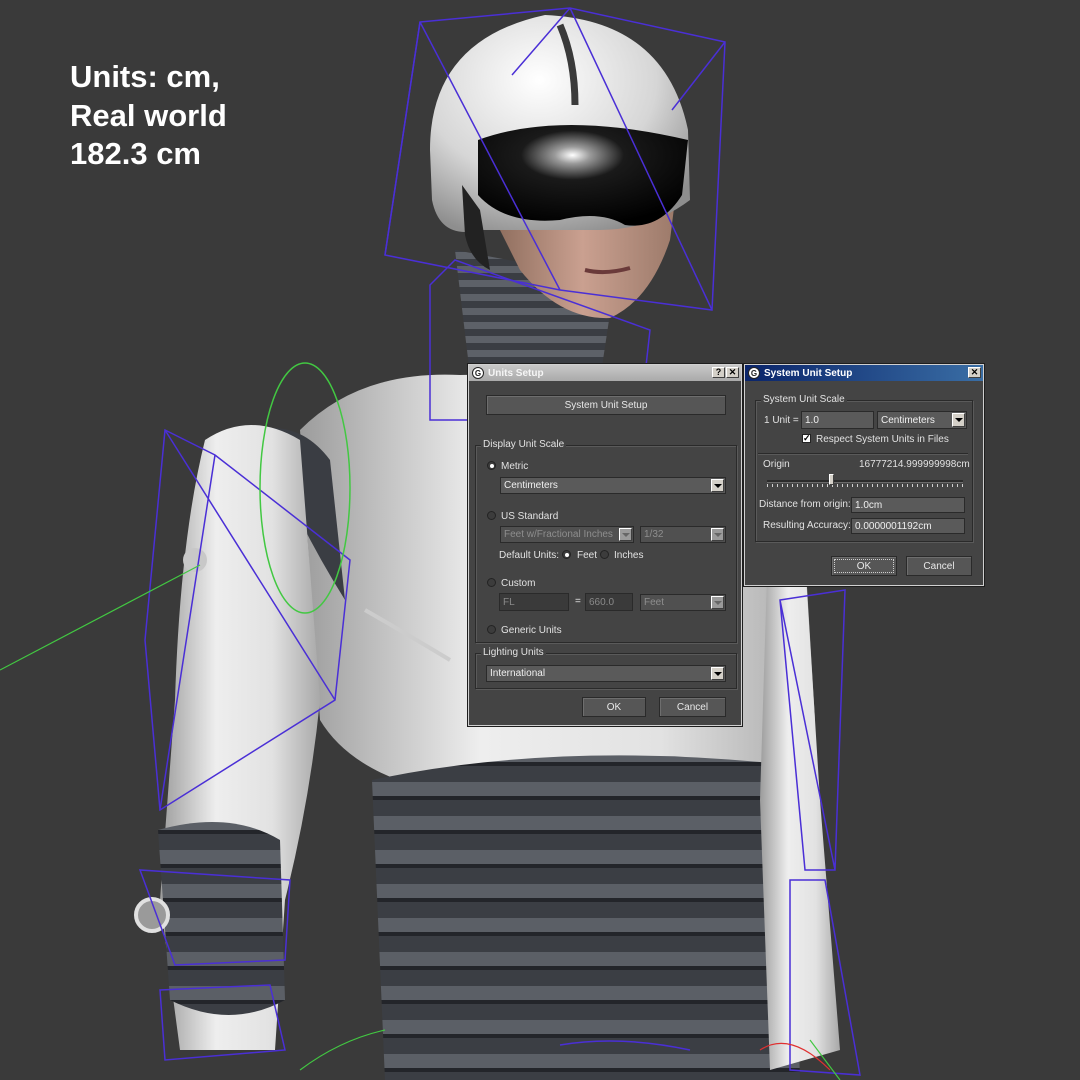 Image resolution: width=1080 pixels, height=1080 pixels. Describe the element at coordinates (518, 673) in the screenshot. I see `lighting-units-value: International` at that location.